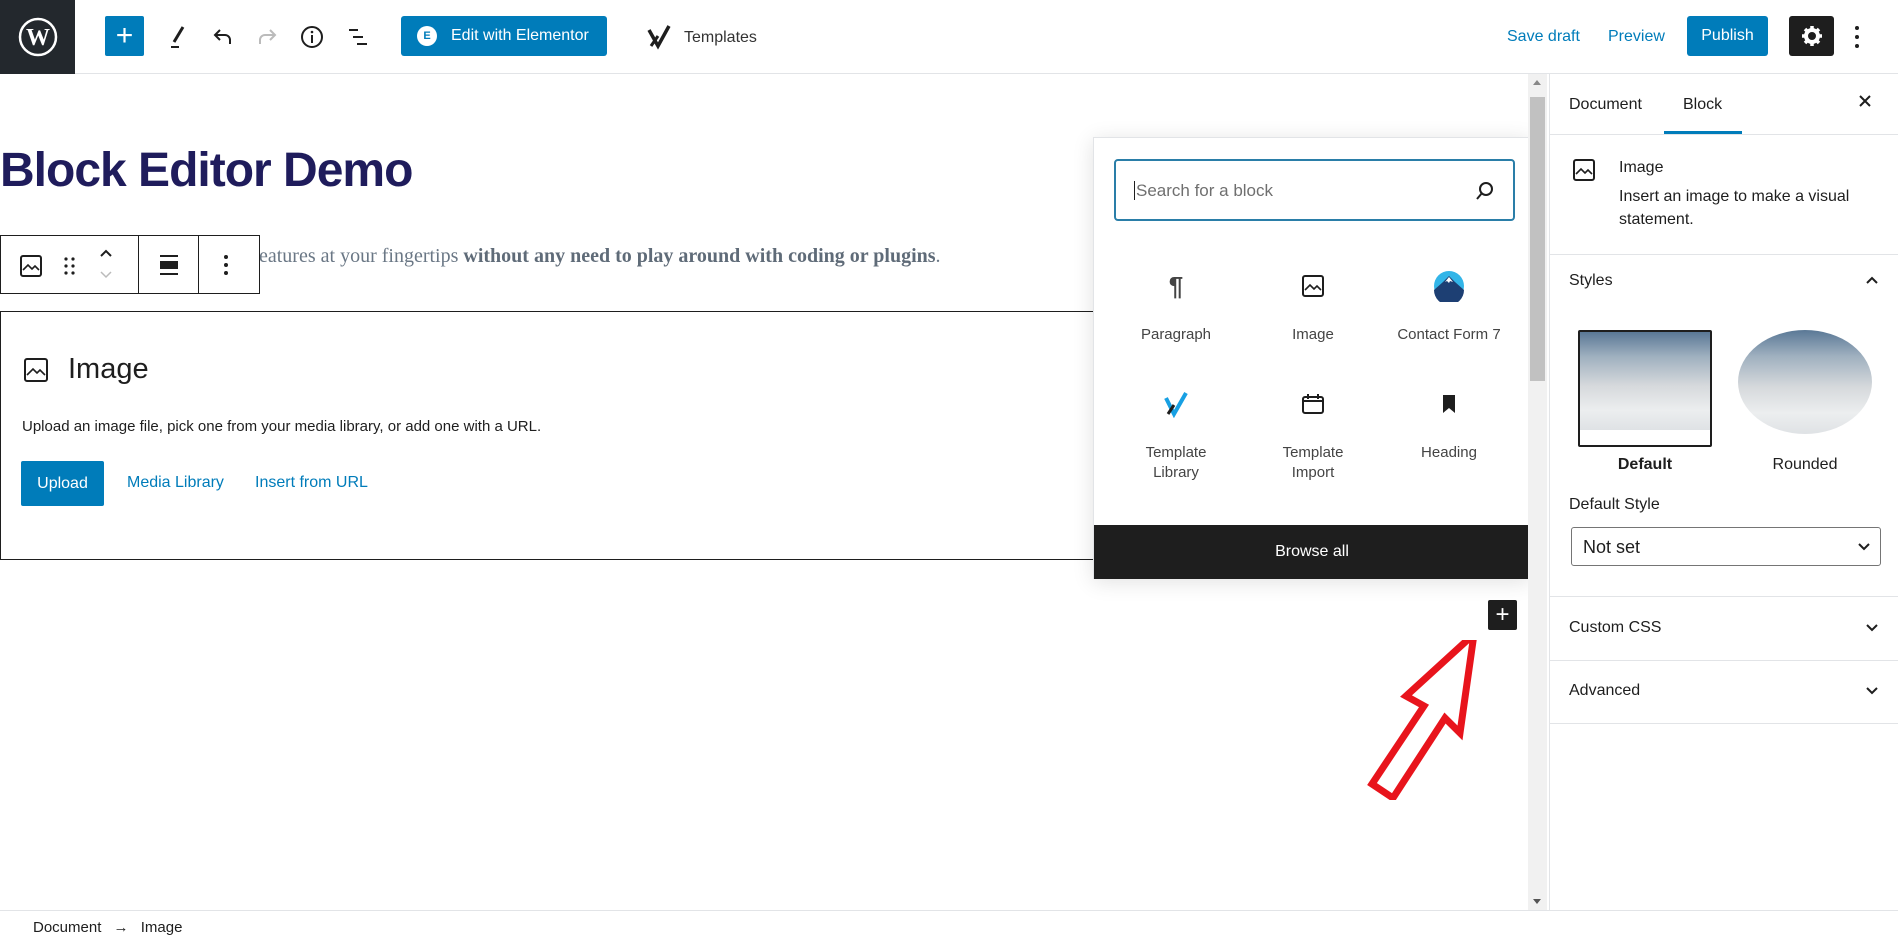  What do you see at coordinates (70, 268) in the screenshot?
I see `drag-handle-icon` at bounding box center [70, 268].